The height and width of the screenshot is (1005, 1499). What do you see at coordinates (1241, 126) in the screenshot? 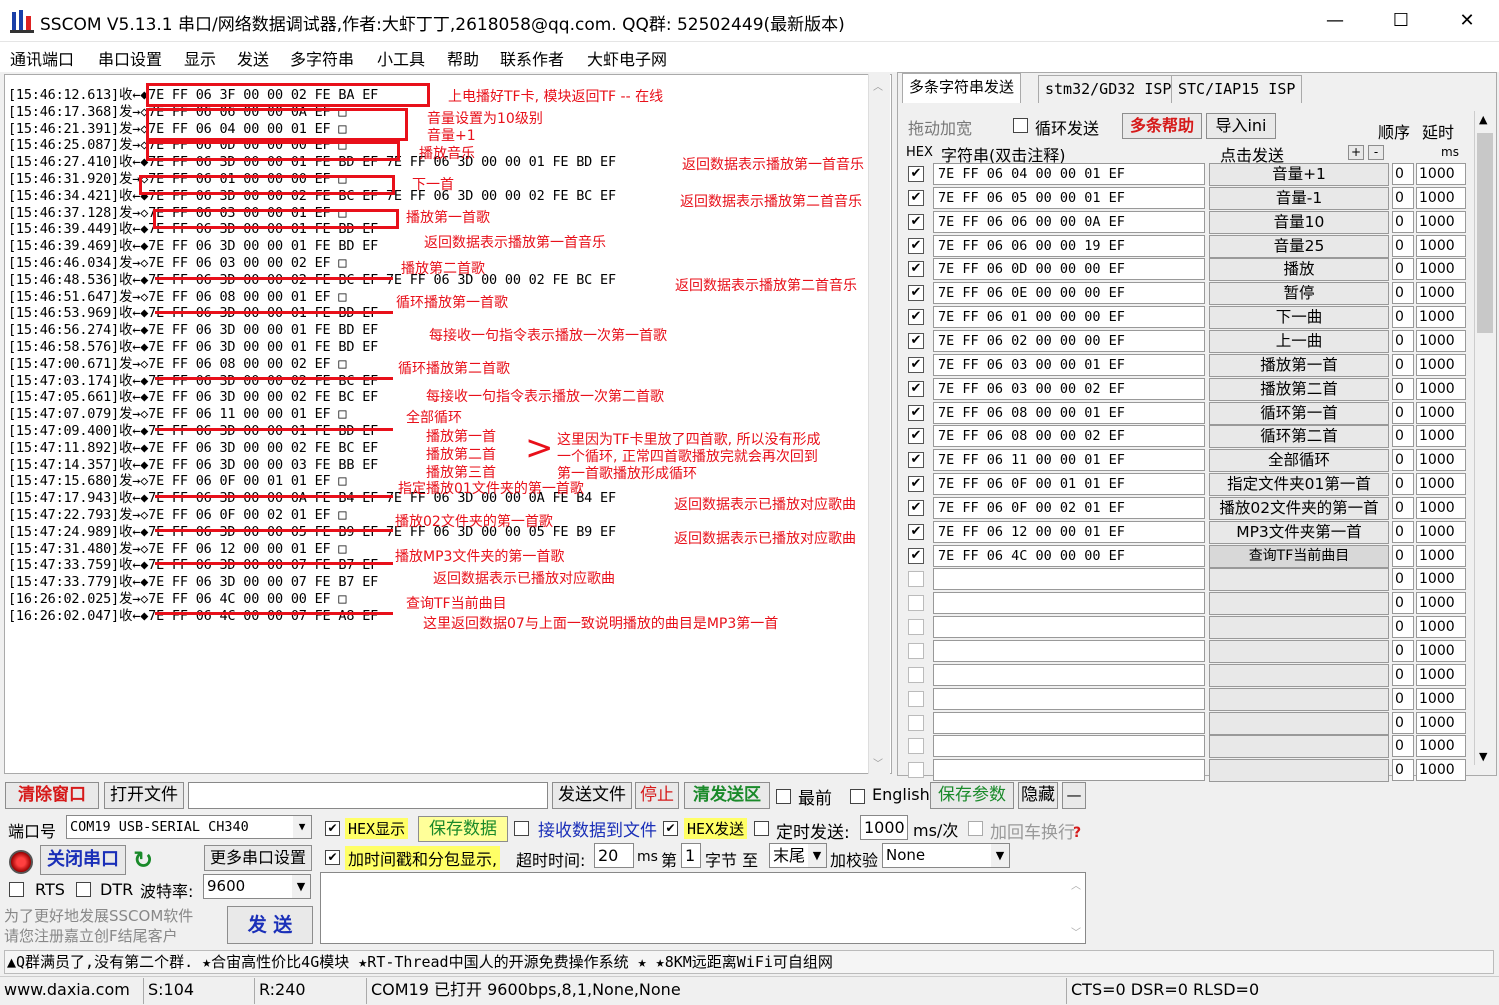
I see `import-ini-button: 导入ini` at bounding box center [1241, 126].